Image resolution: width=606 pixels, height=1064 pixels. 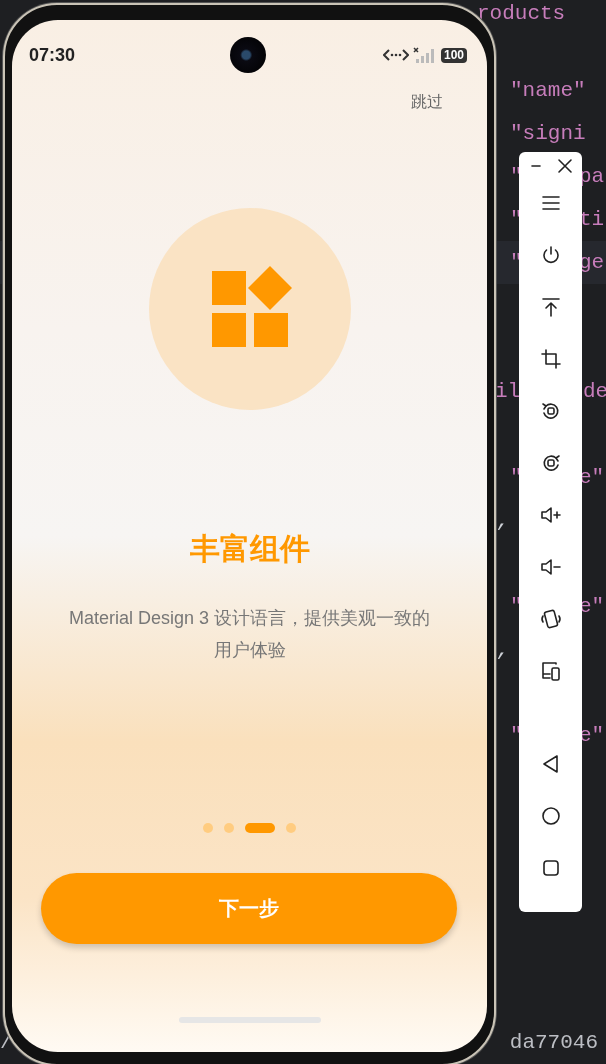 I want to click on onboarding-description: Material Design 3 设计语言，提供美观一致的用户体验, so click(x=249, y=634).